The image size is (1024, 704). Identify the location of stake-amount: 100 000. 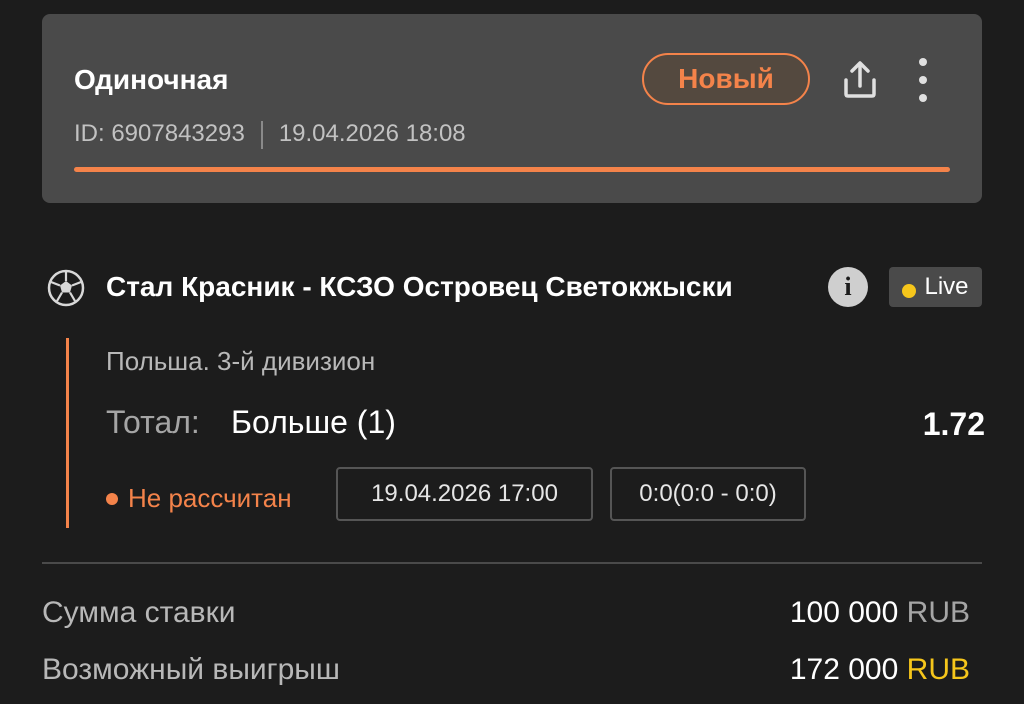
(844, 612).